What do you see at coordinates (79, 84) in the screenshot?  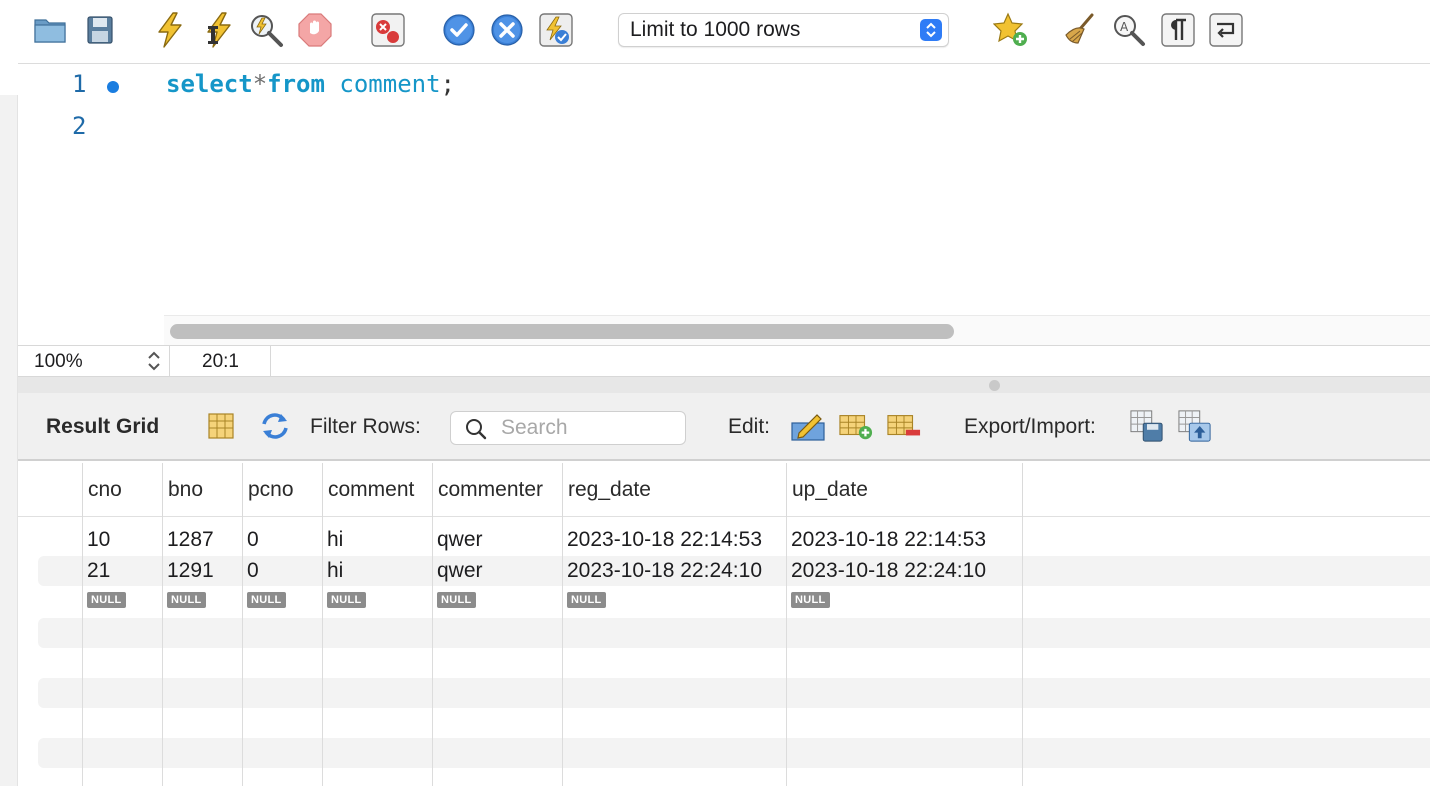 I see `line-number: 1` at bounding box center [79, 84].